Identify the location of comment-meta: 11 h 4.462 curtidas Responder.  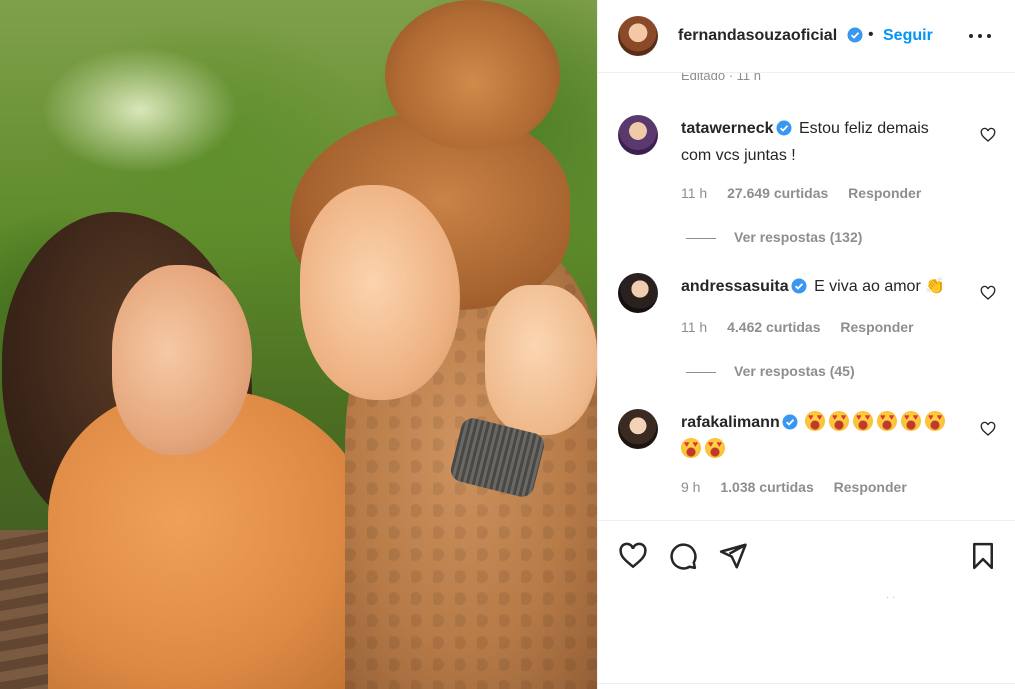
(805, 327).